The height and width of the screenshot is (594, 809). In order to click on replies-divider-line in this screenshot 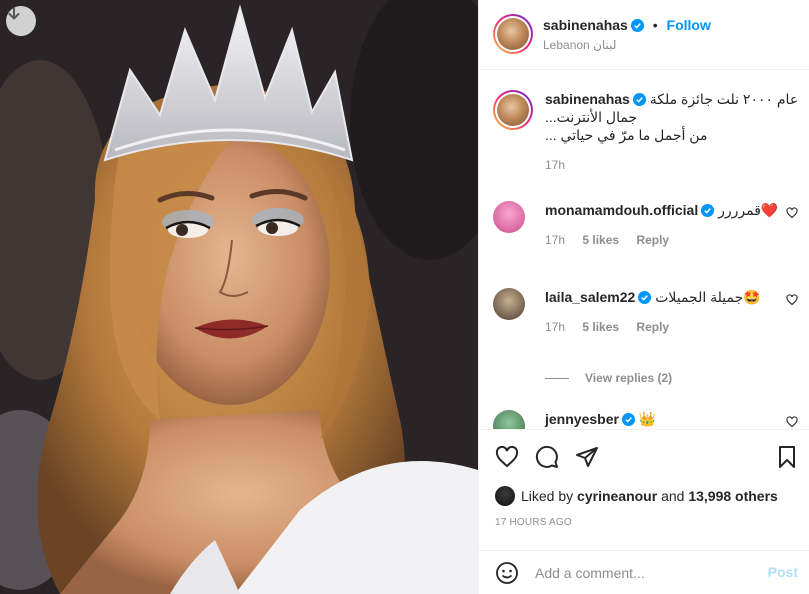, I will do `click(557, 379)`.